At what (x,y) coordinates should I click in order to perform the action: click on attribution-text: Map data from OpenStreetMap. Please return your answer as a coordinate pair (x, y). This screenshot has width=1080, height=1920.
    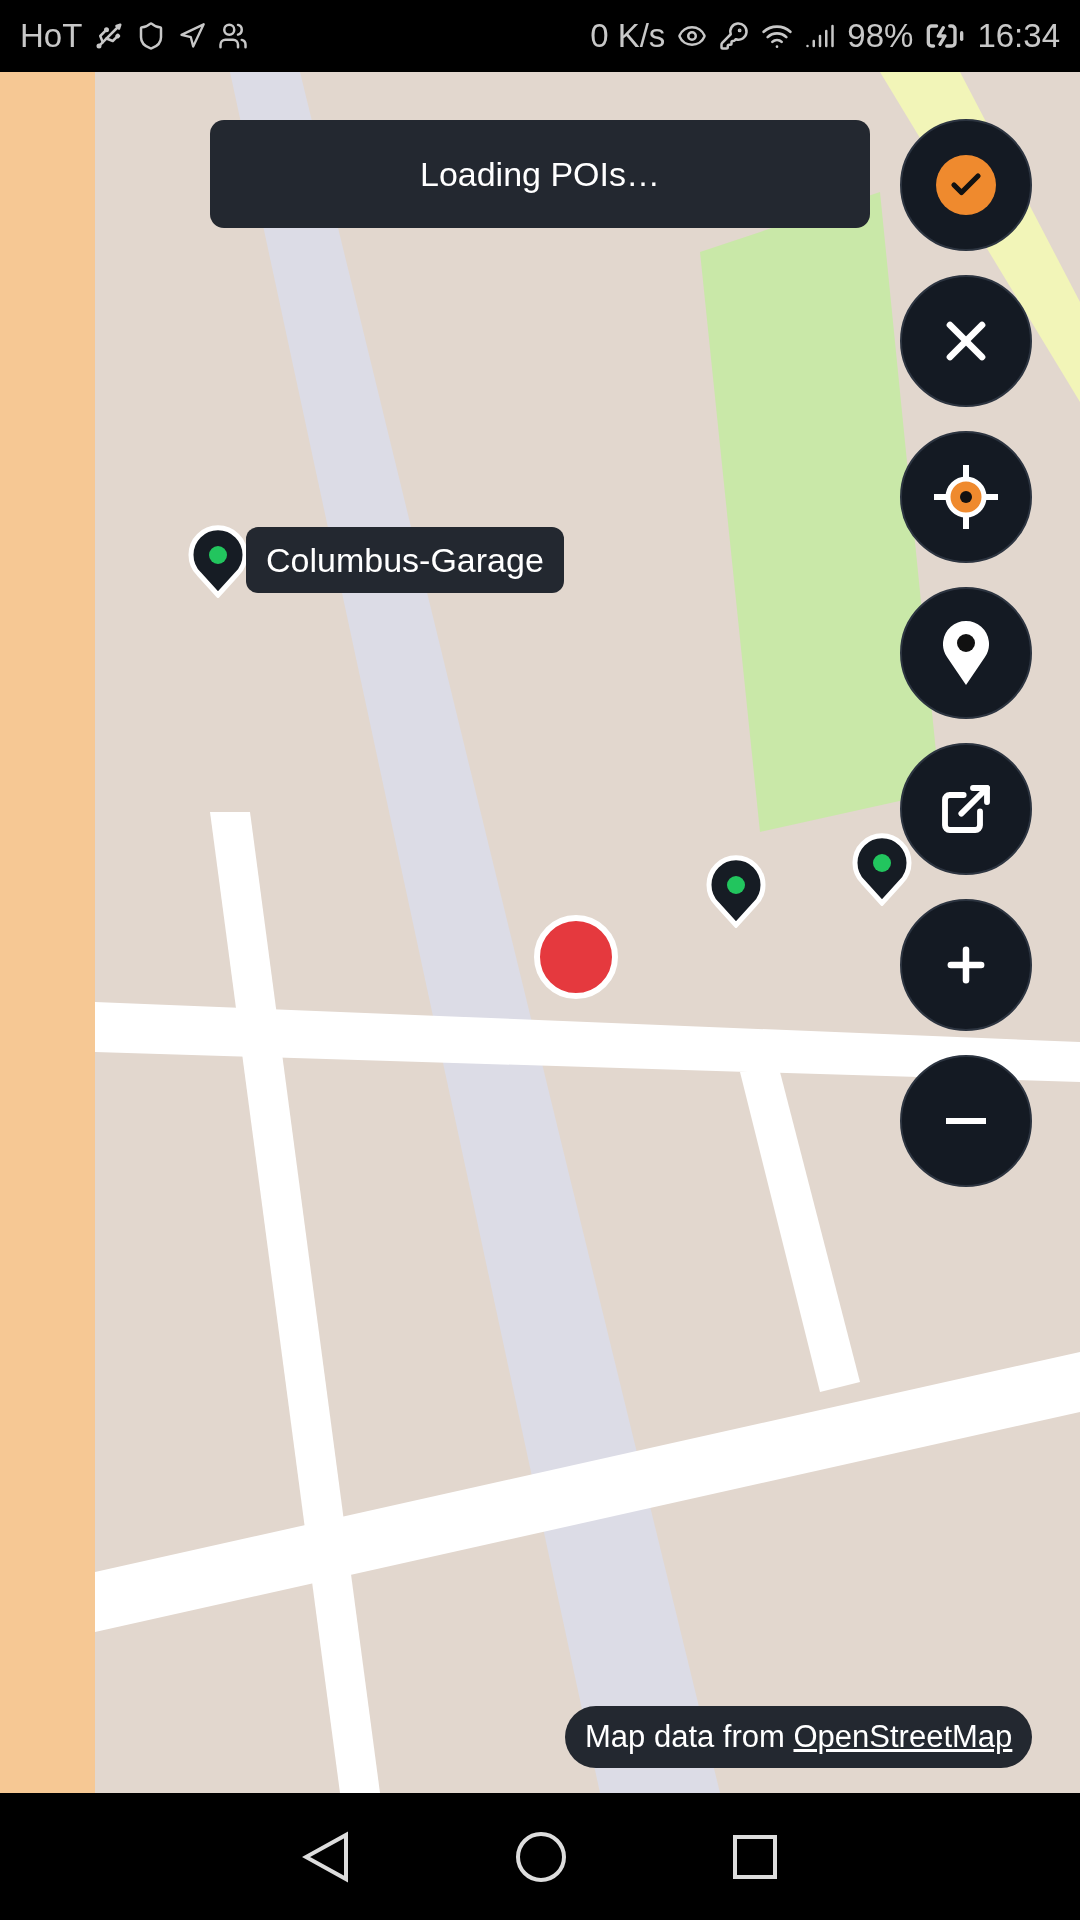
    Looking at the image, I should click on (799, 1736).